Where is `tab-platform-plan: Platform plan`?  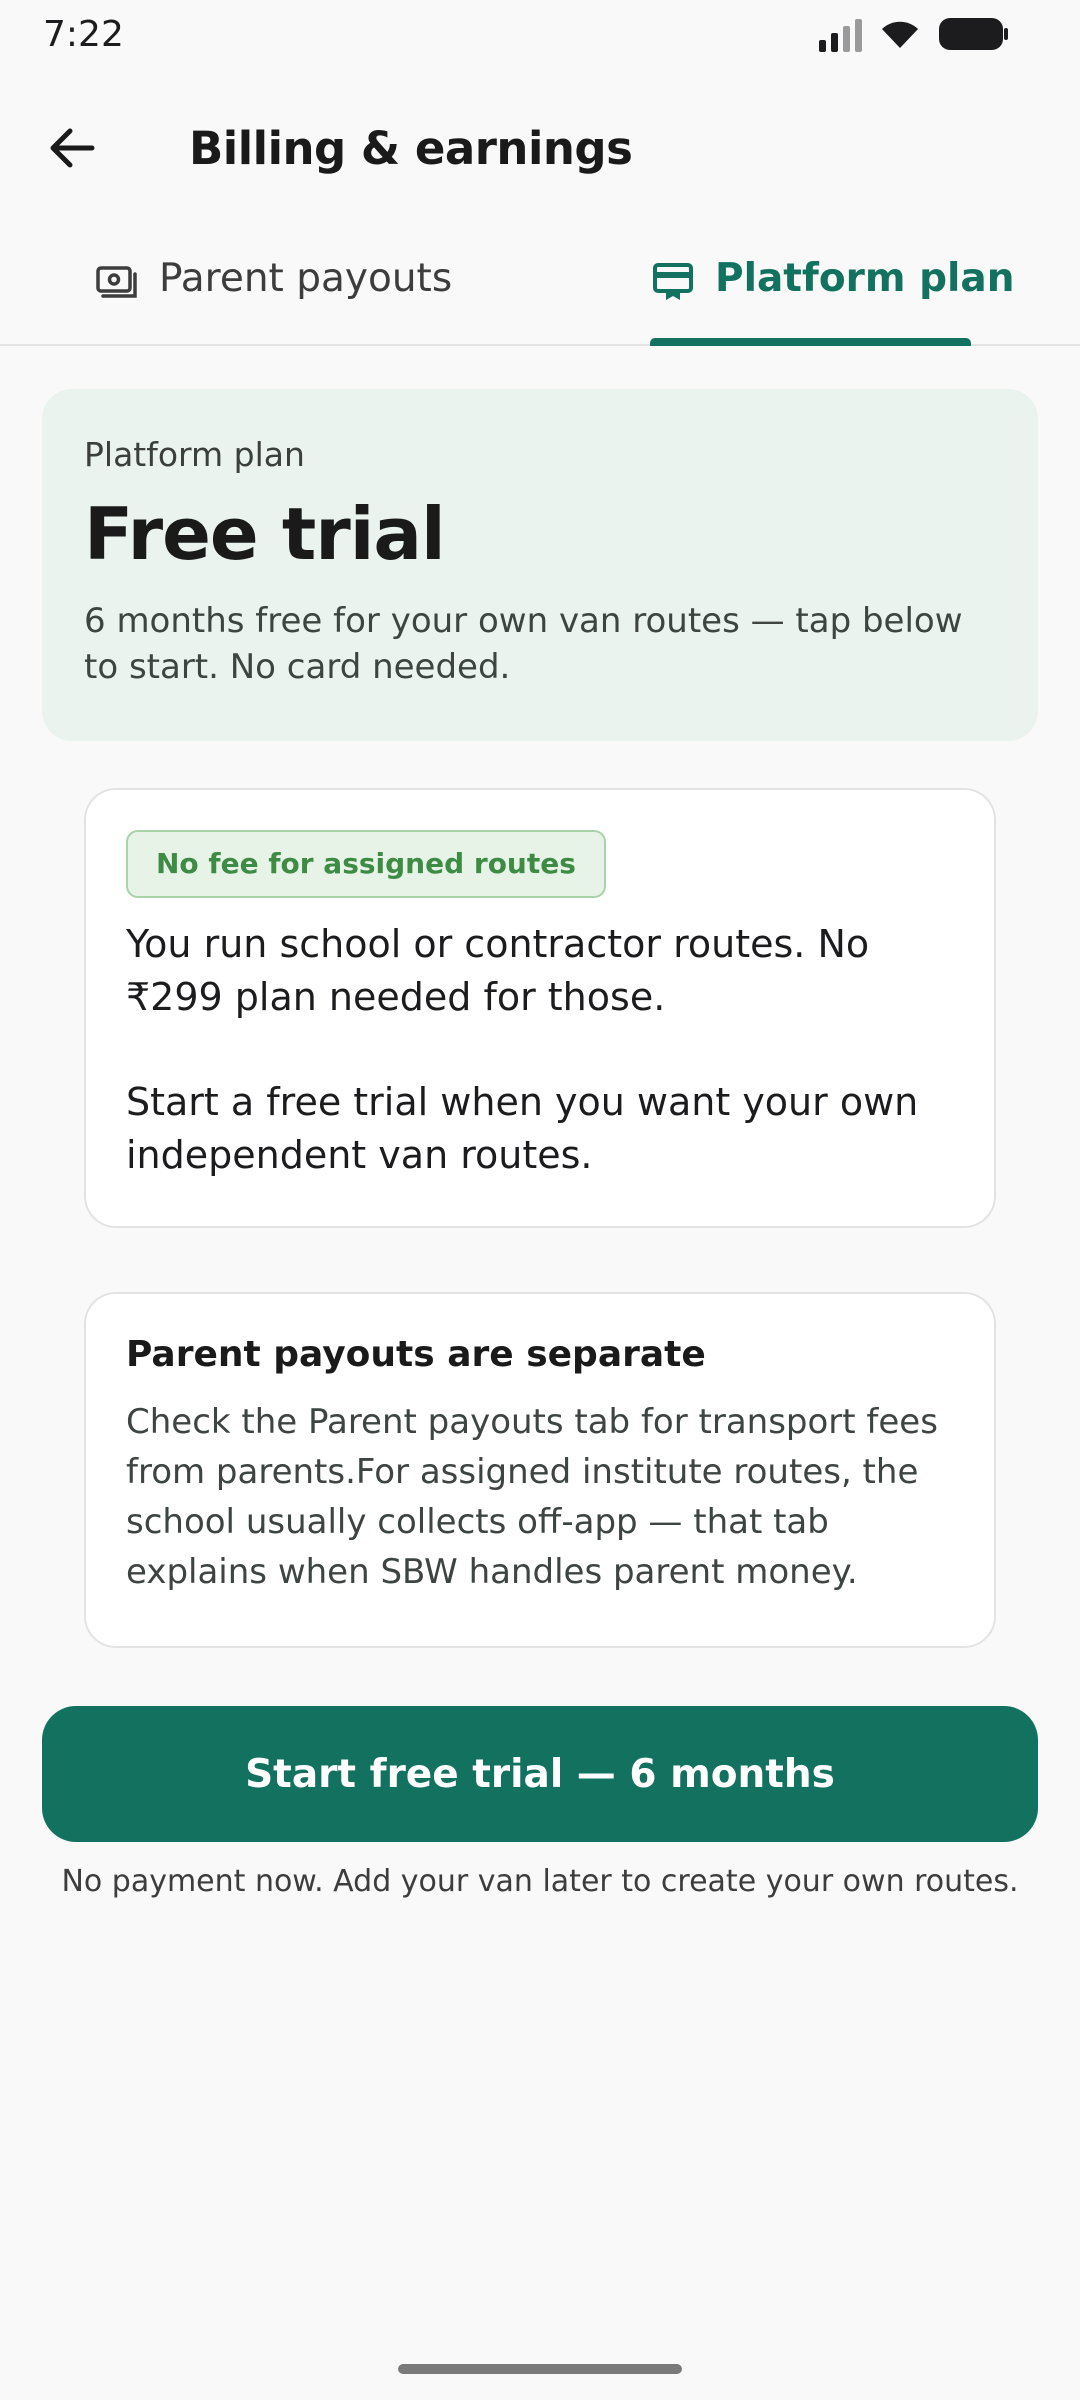
tab-platform-plan: Platform plan is located at coordinates (833, 289).